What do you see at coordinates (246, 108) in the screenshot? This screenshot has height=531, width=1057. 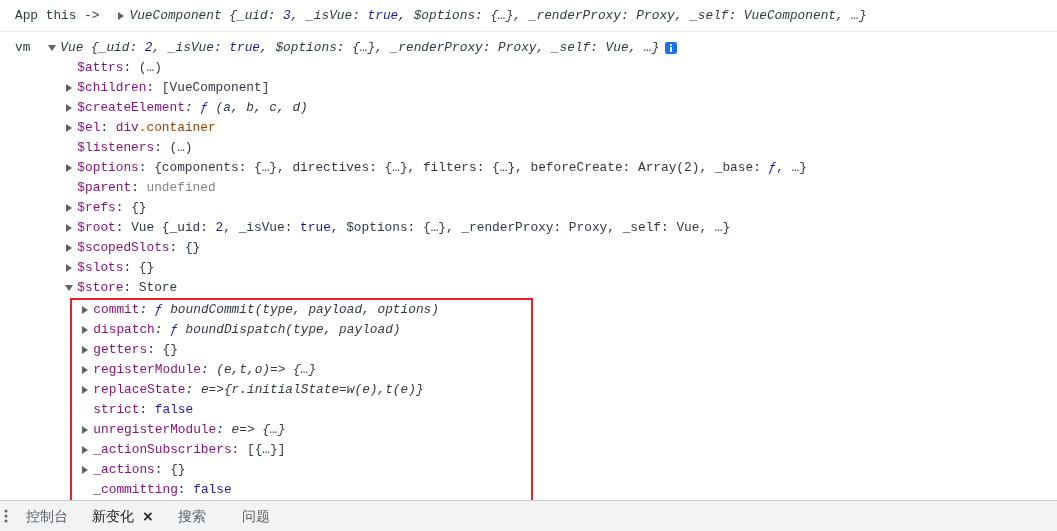 I see `property-value: : ƒ (a, b, c, d)` at bounding box center [246, 108].